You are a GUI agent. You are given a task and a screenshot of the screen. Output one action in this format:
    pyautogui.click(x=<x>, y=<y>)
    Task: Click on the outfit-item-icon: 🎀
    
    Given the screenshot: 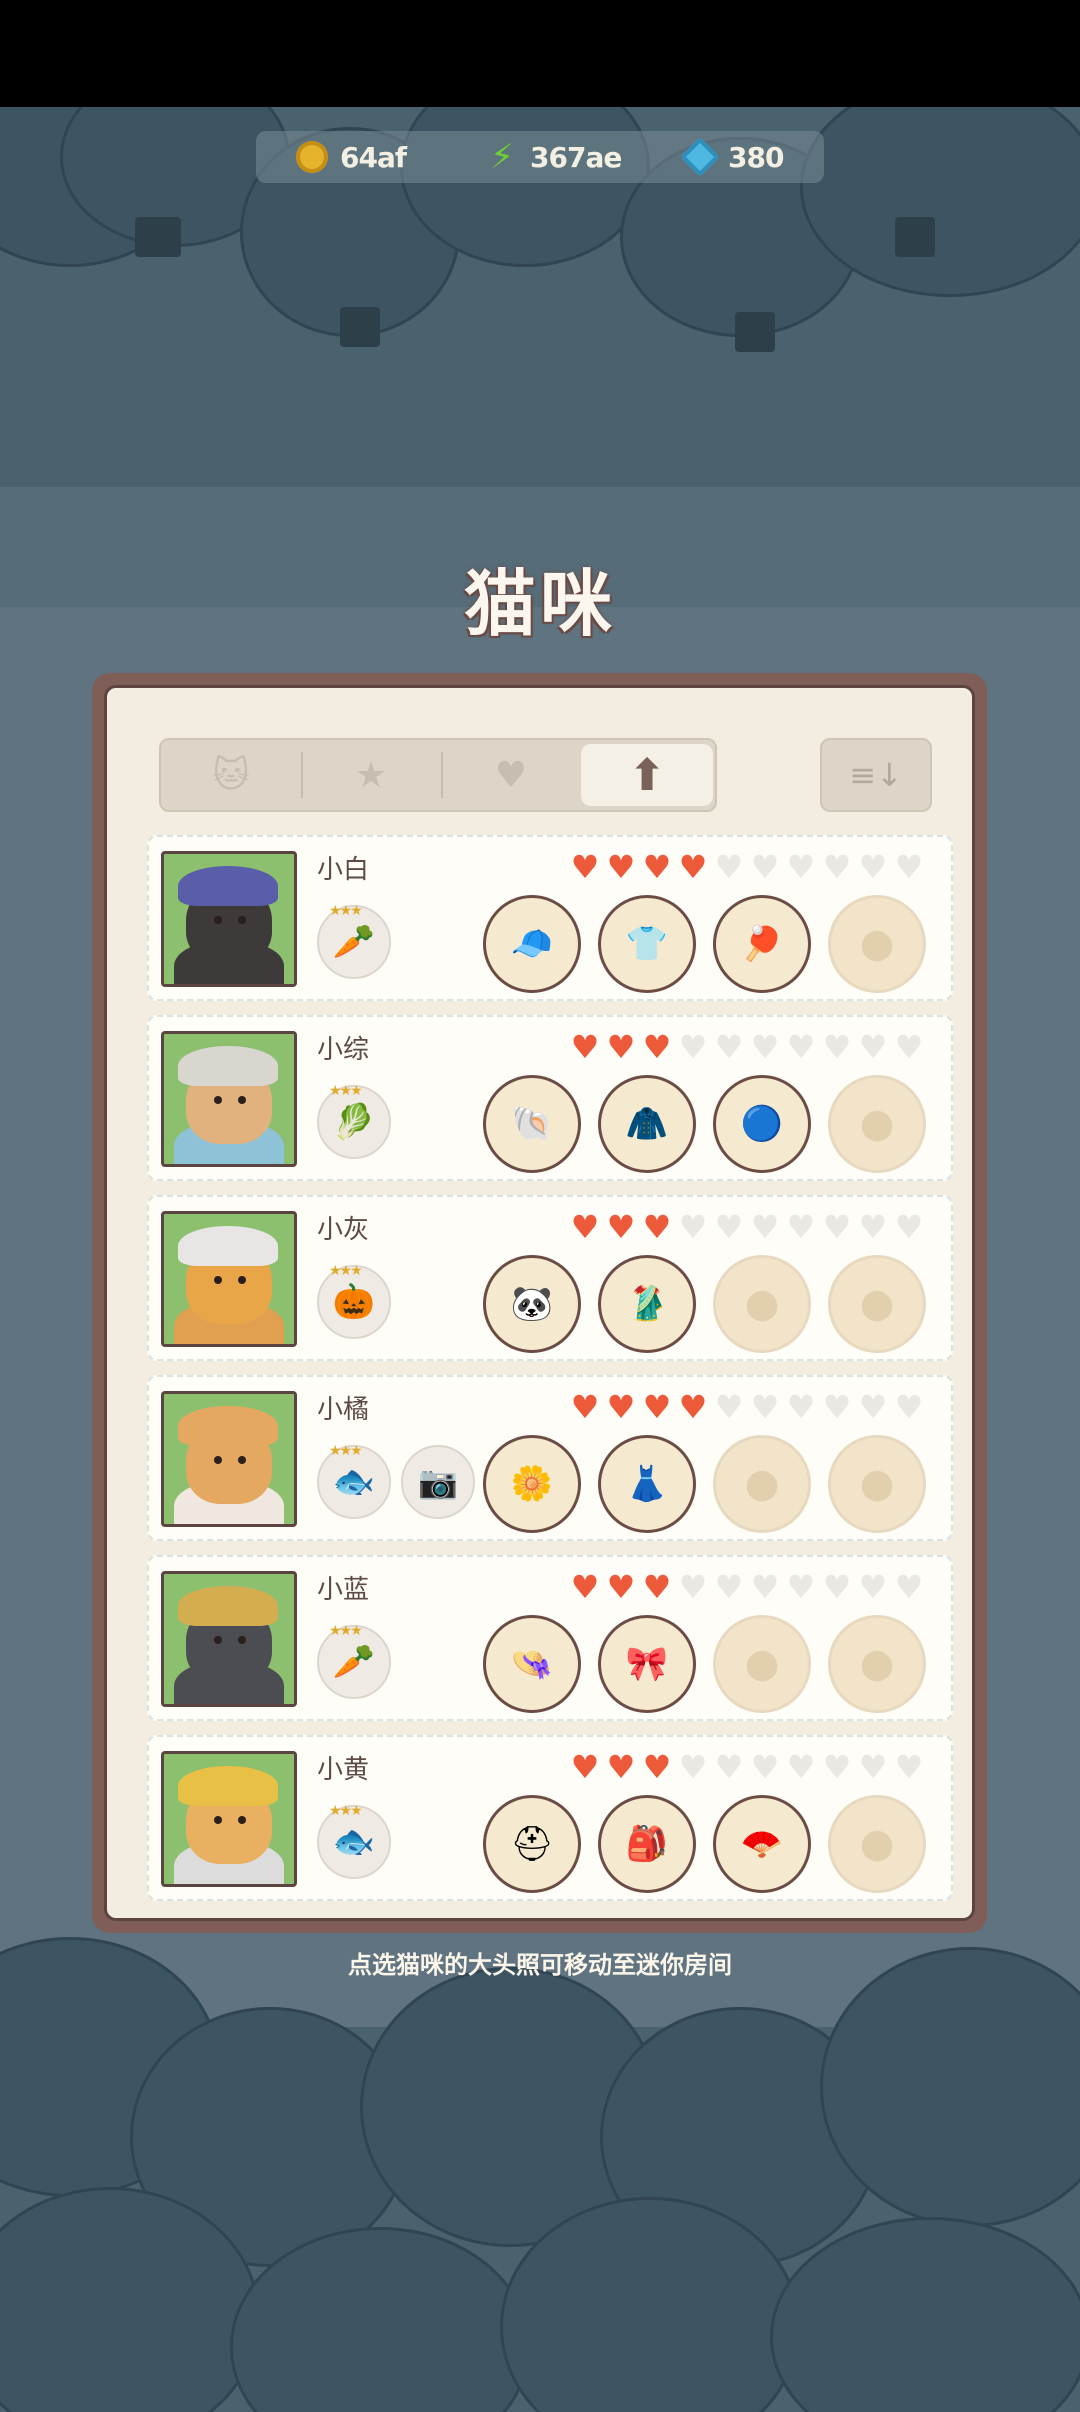 What is the action you would take?
    pyautogui.click(x=647, y=1664)
    